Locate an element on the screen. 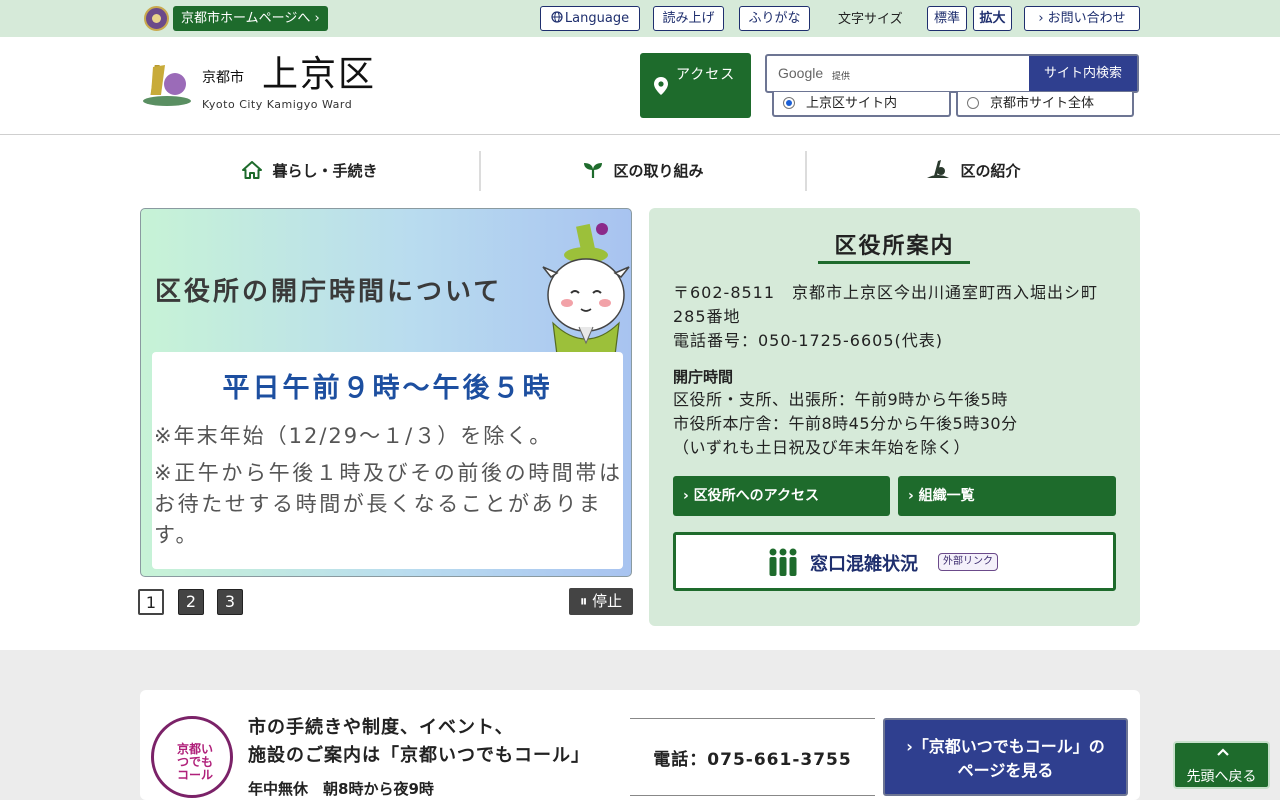 The width and height of the screenshot is (1280, 800). slider-page-2-button: 2 is located at coordinates (191, 602).